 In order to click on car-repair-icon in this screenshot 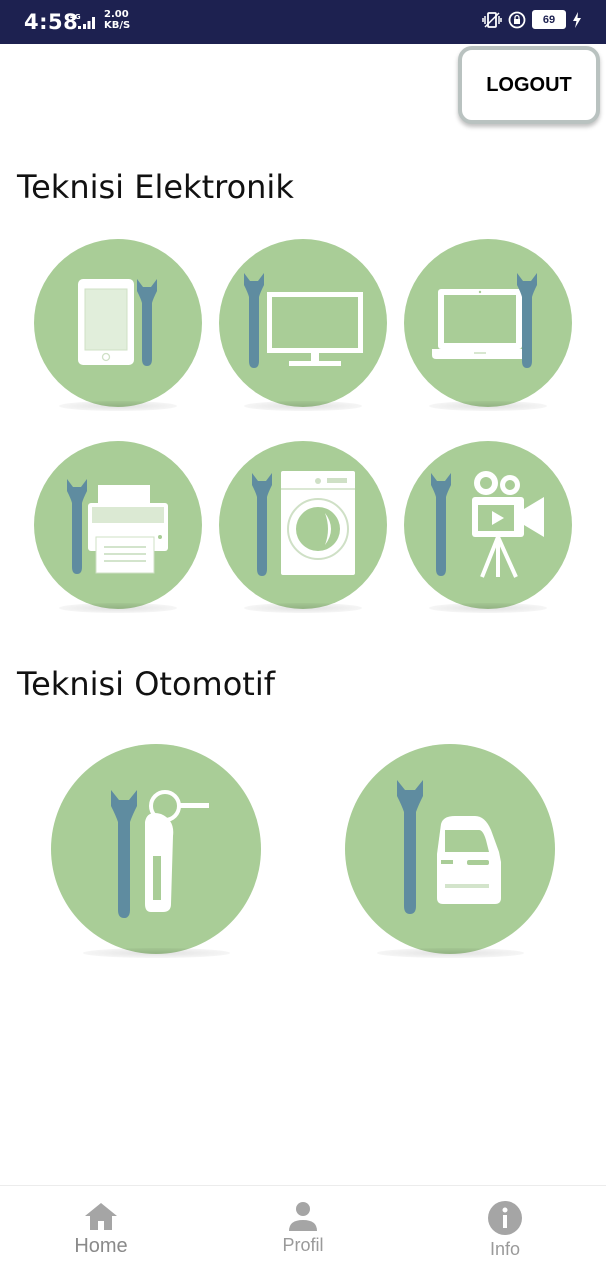, I will do `click(450, 851)`.